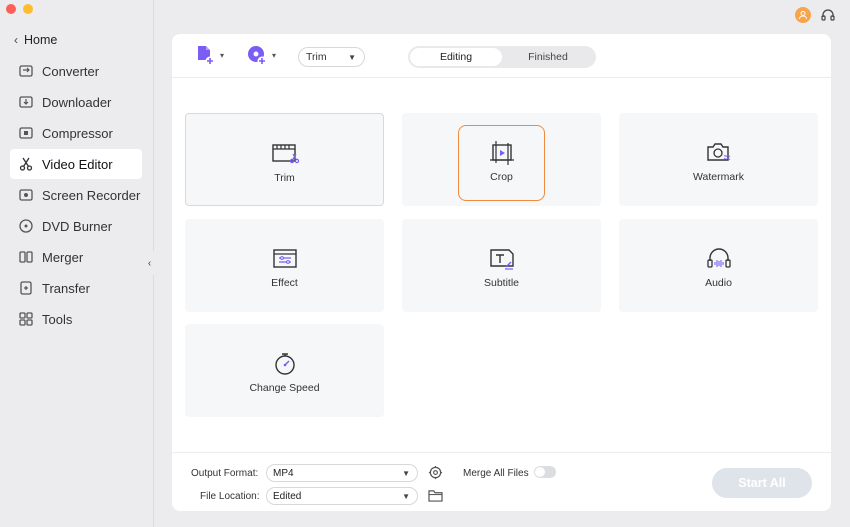  Describe the element at coordinates (41, 40) in the screenshot. I see `home-label: Home` at that location.